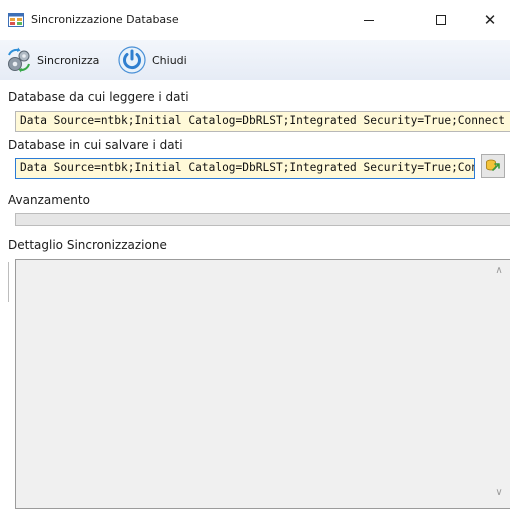 The width and height of the screenshot is (510, 509). What do you see at coordinates (132, 60) in the screenshot?
I see `power-icon` at bounding box center [132, 60].